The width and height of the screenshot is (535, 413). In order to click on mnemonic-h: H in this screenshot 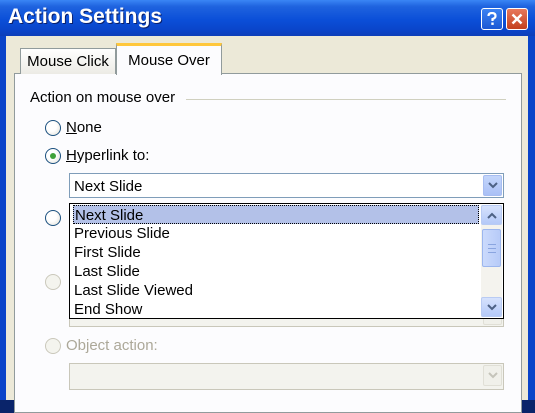, I will do `click(71, 155)`.